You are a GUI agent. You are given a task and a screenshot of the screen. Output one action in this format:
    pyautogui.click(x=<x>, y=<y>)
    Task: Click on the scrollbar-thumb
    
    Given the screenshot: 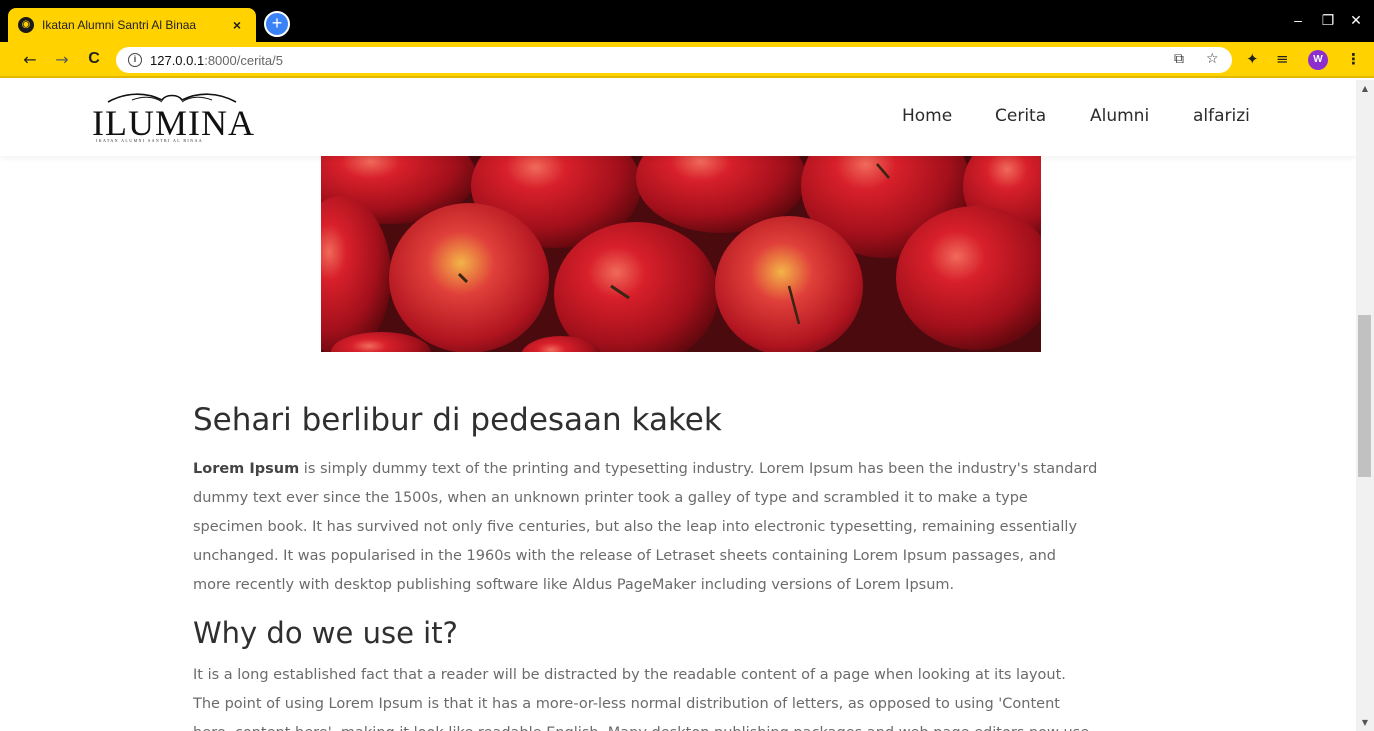 What is the action you would take?
    pyautogui.click(x=1364, y=396)
    